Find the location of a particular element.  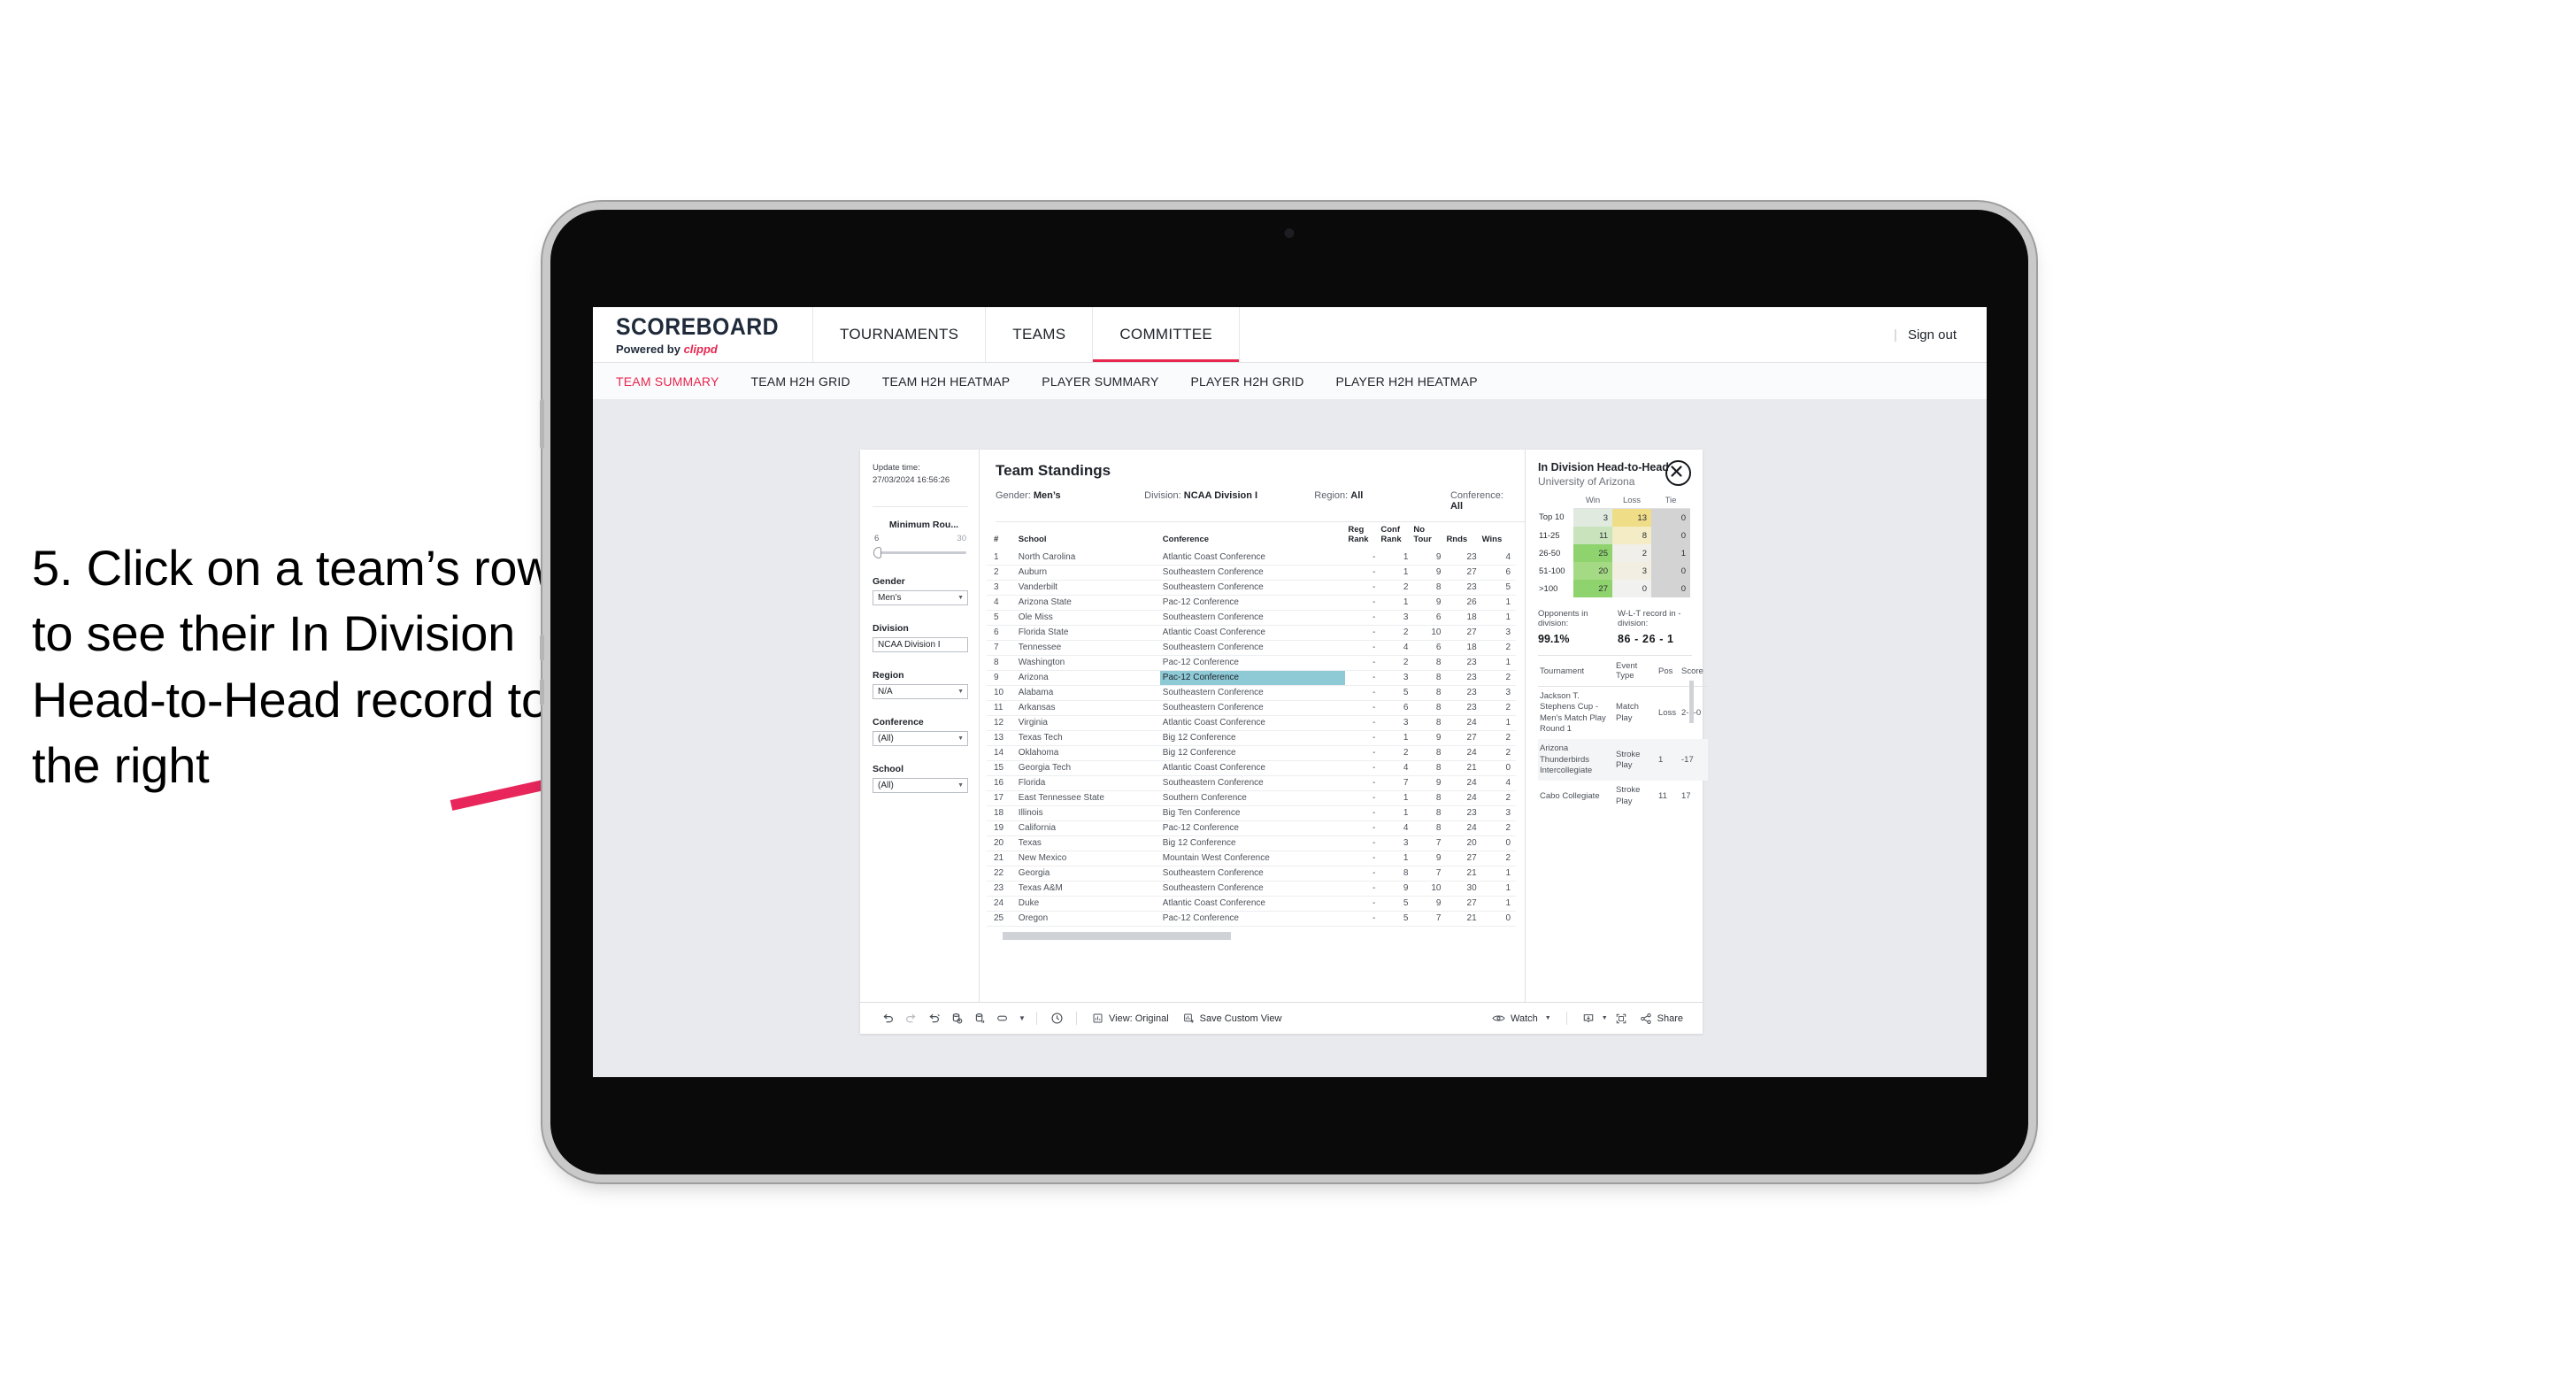

save-custom-view-button: Save Custom View is located at coordinates (1232, 1018).